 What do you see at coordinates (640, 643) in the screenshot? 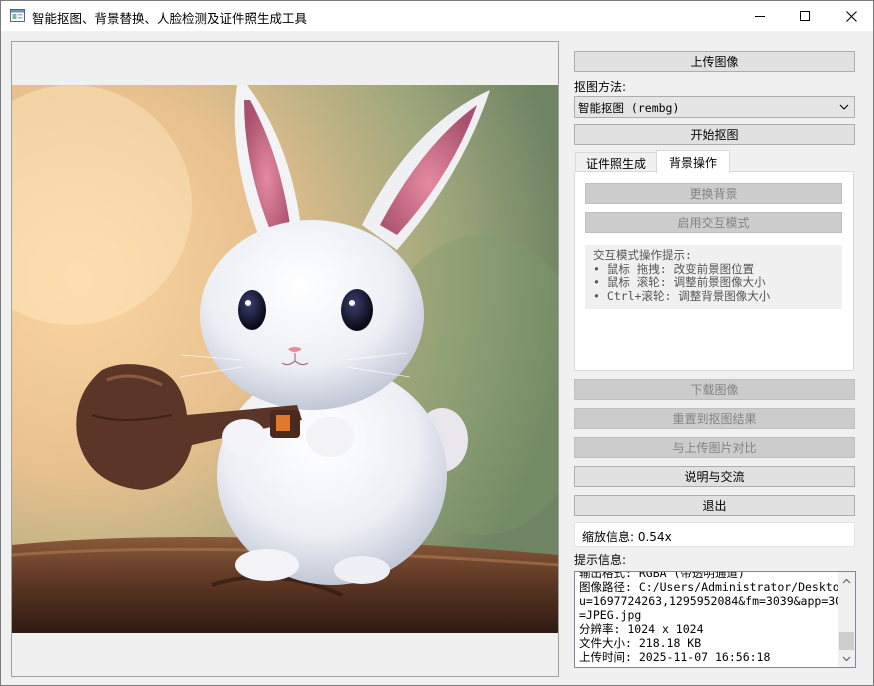
I see `log-line: 文件大小: 218.18 KB` at bounding box center [640, 643].